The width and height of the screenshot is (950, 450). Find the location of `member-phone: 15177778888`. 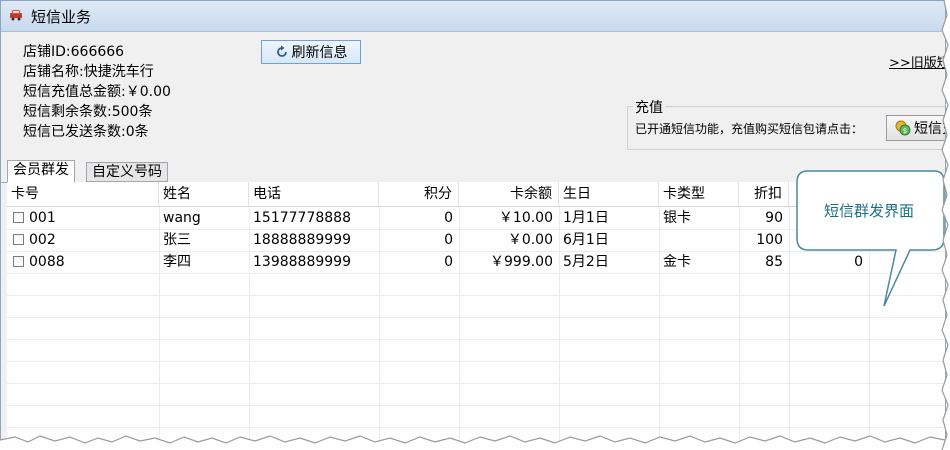

member-phone: 15177778888 is located at coordinates (302, 218).